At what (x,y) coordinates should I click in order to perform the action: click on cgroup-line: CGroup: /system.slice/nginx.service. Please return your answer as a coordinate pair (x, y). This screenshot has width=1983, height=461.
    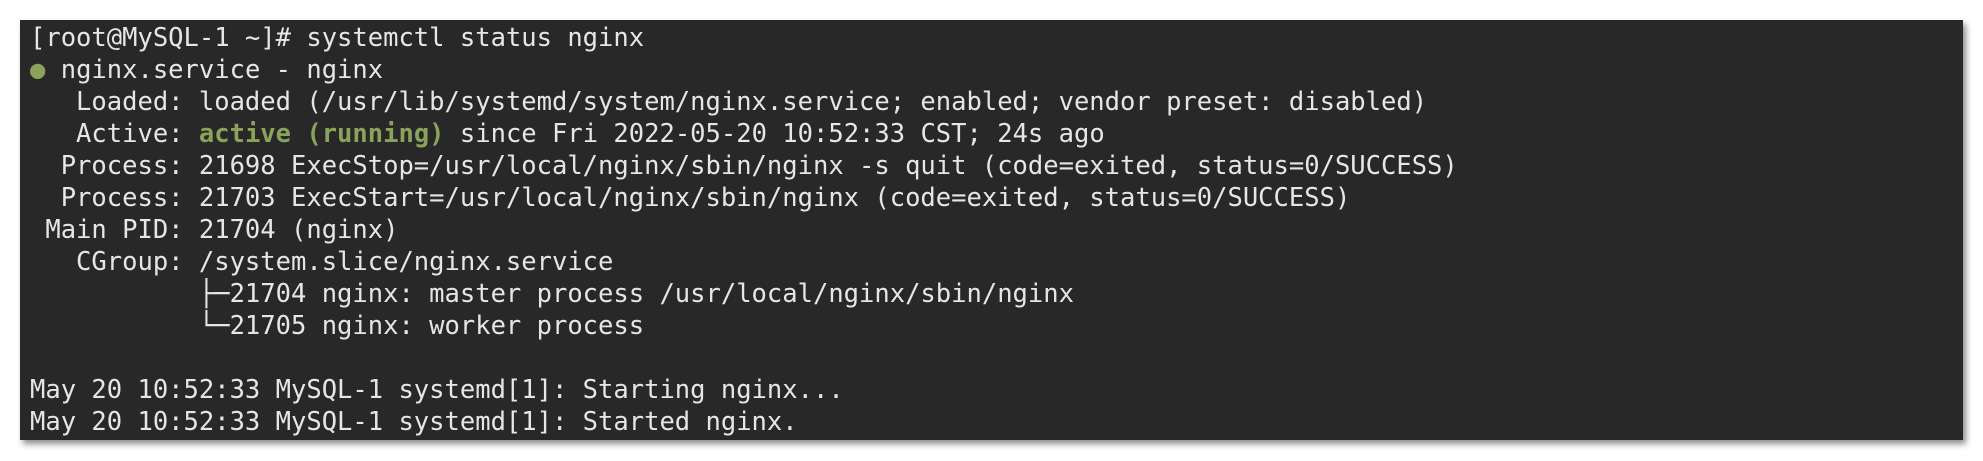
    Looking at the image, I should click on (322, 262).